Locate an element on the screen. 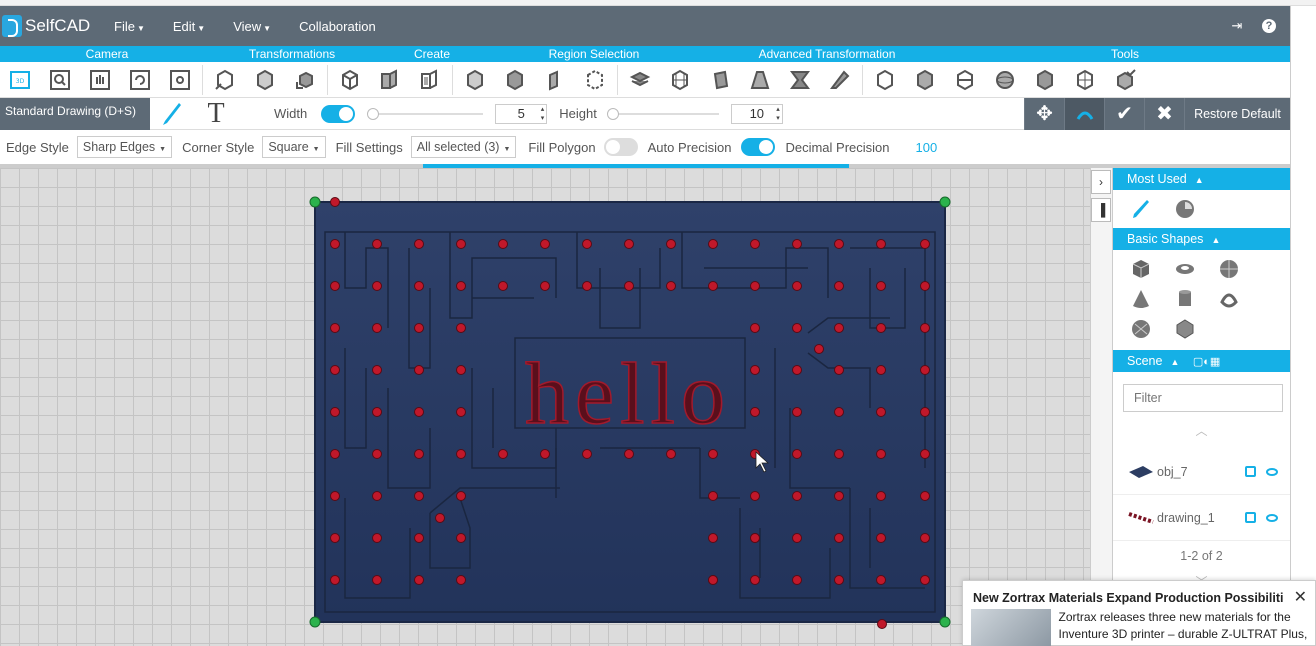 The height and width of the screenshot is (646, 1316). text-tool-button: T is located at coordinates (216, 114).